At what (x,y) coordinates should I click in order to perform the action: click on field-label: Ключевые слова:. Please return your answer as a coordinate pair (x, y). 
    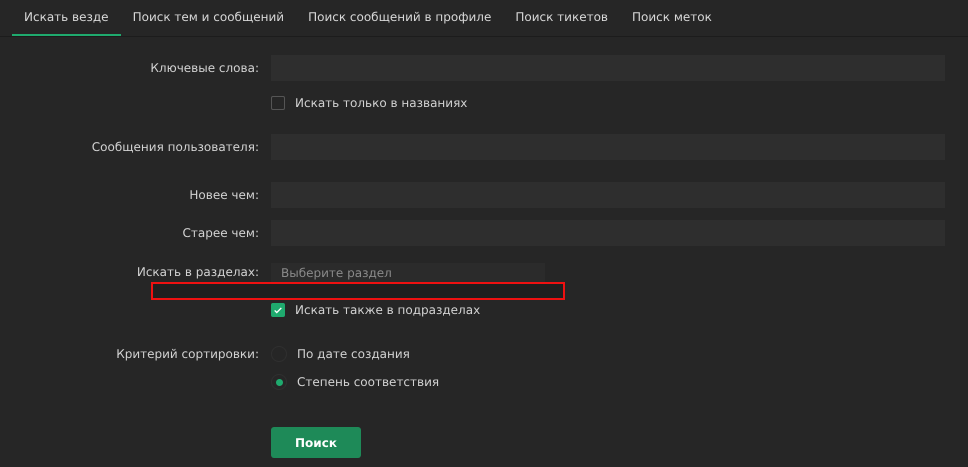
    Looking at the image, I should click on (204, 68).